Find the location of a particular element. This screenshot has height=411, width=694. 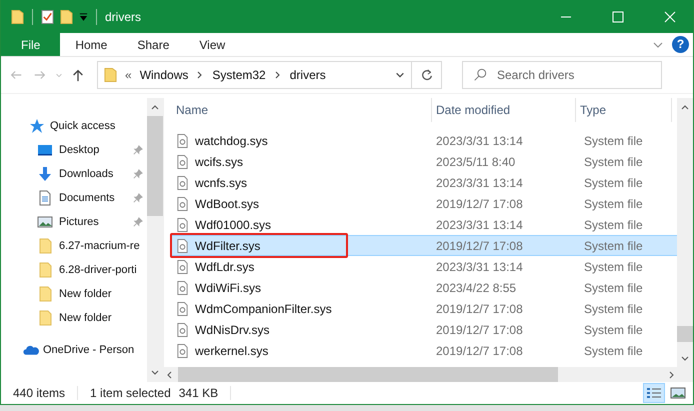

sidebar-item: OneDrive - Person is located at coordinates (74, 350).